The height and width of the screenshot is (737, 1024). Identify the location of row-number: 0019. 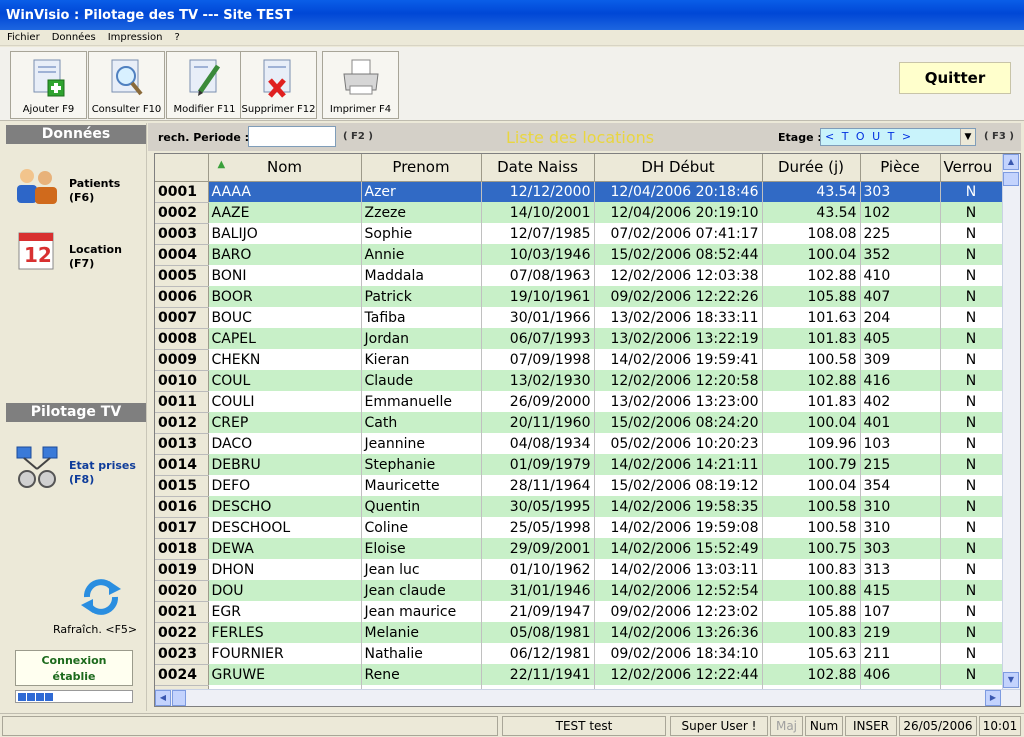
(182, 570).